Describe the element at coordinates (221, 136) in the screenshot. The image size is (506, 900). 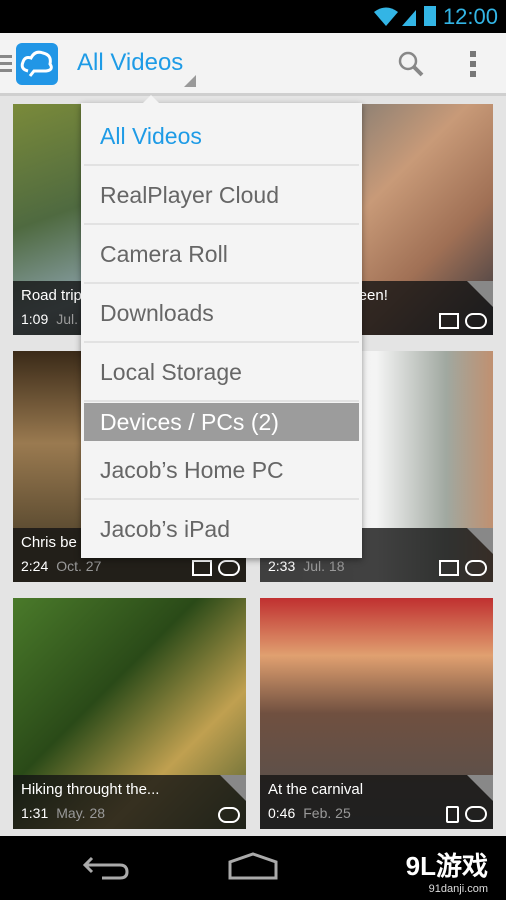
I see `menu-item-all-videos: All Videos` at that location.